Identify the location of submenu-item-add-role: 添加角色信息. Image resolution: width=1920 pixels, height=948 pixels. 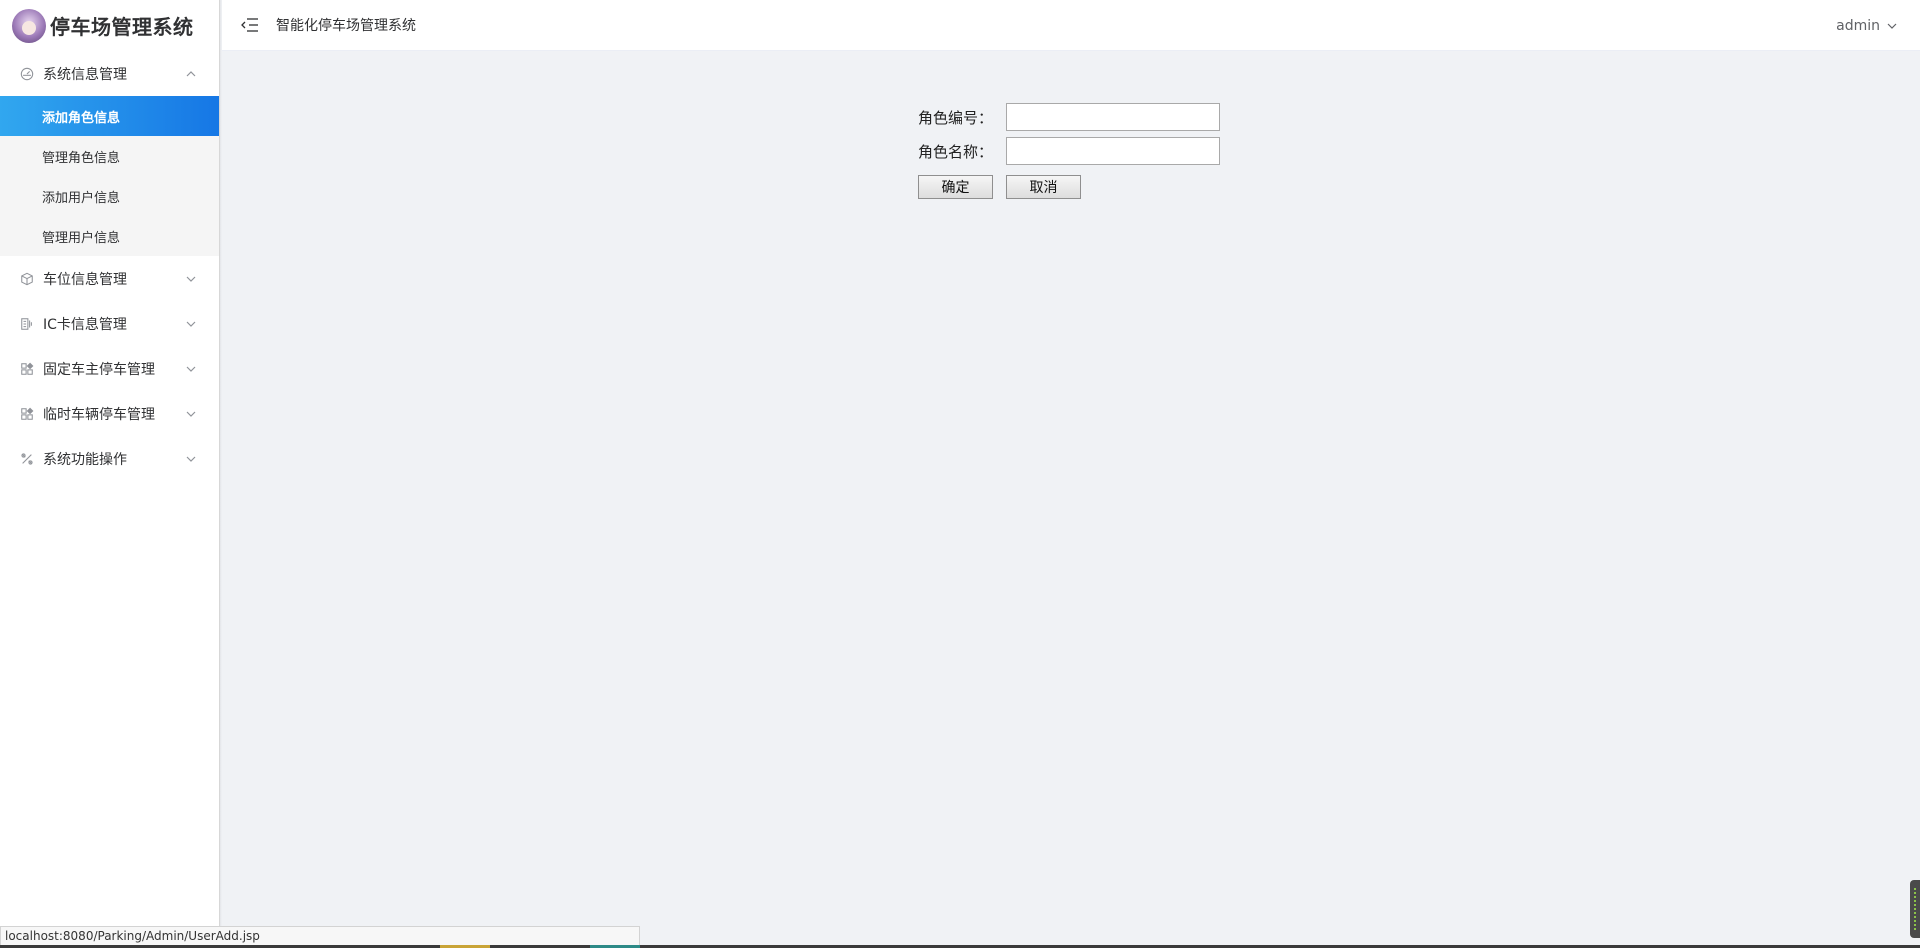
(109, 116).